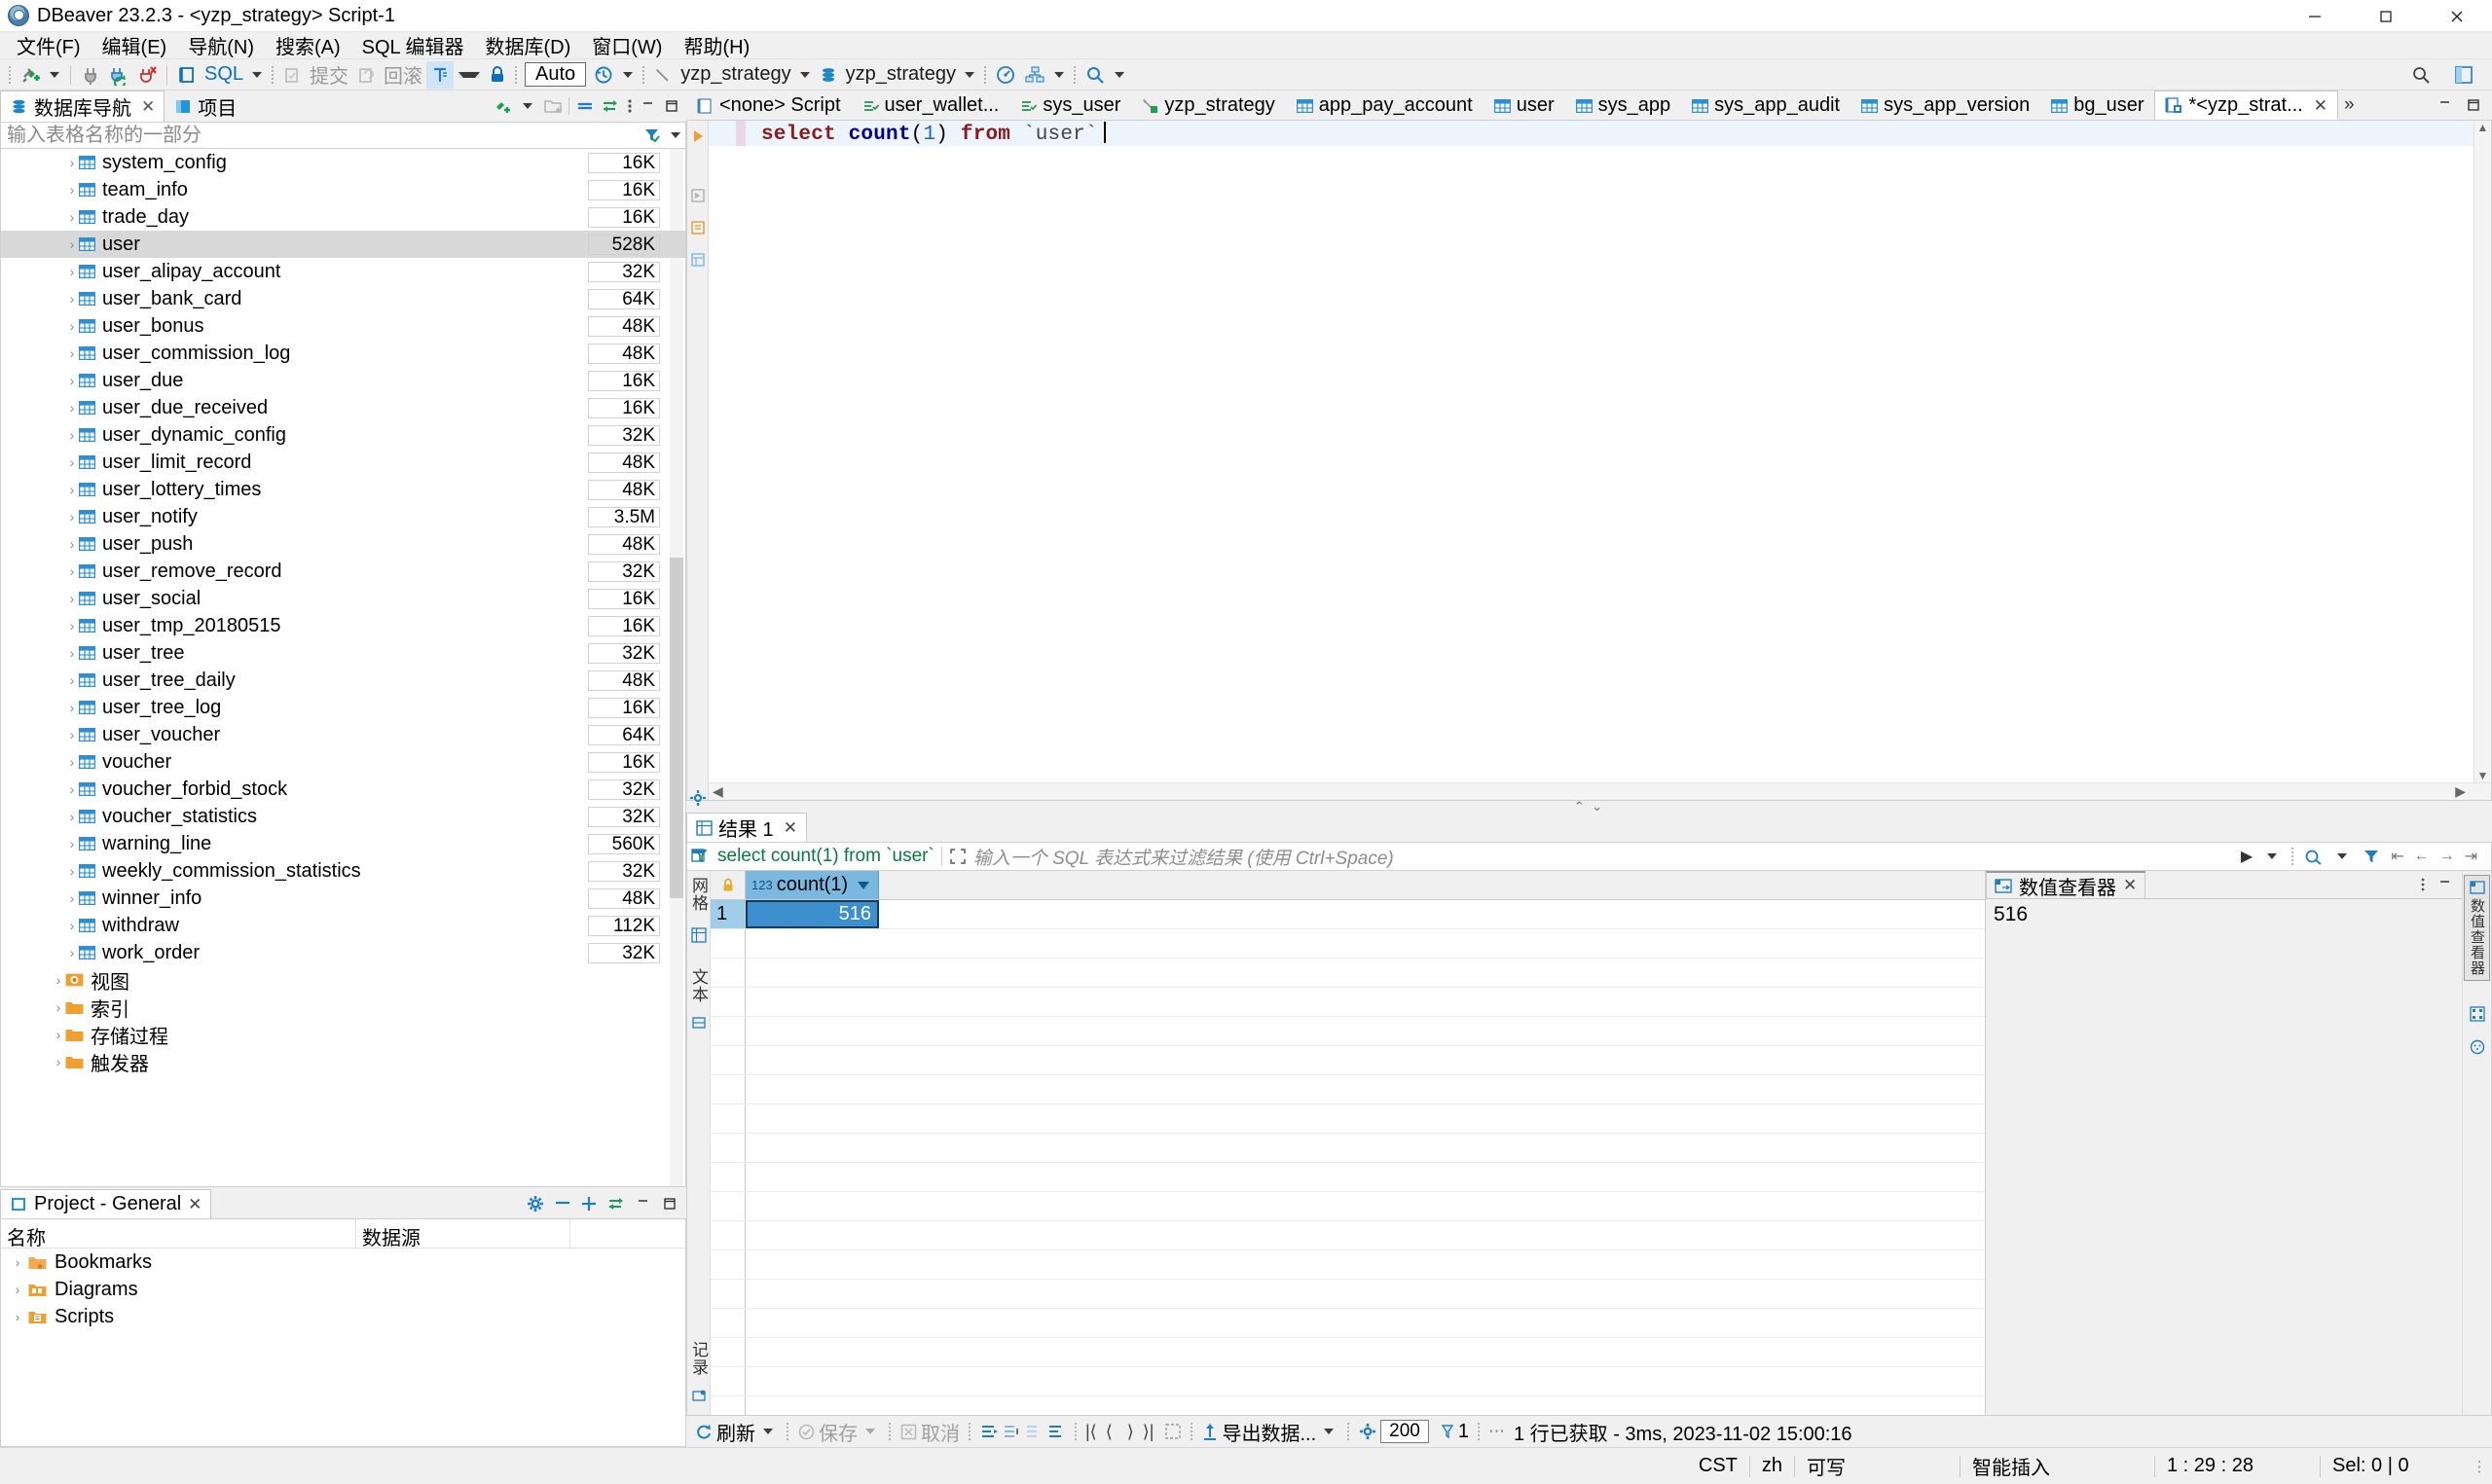 The width and height of the screenshot is (2492, 1484). I want to click on export-dropdown-icon, so click(1329, 1432).